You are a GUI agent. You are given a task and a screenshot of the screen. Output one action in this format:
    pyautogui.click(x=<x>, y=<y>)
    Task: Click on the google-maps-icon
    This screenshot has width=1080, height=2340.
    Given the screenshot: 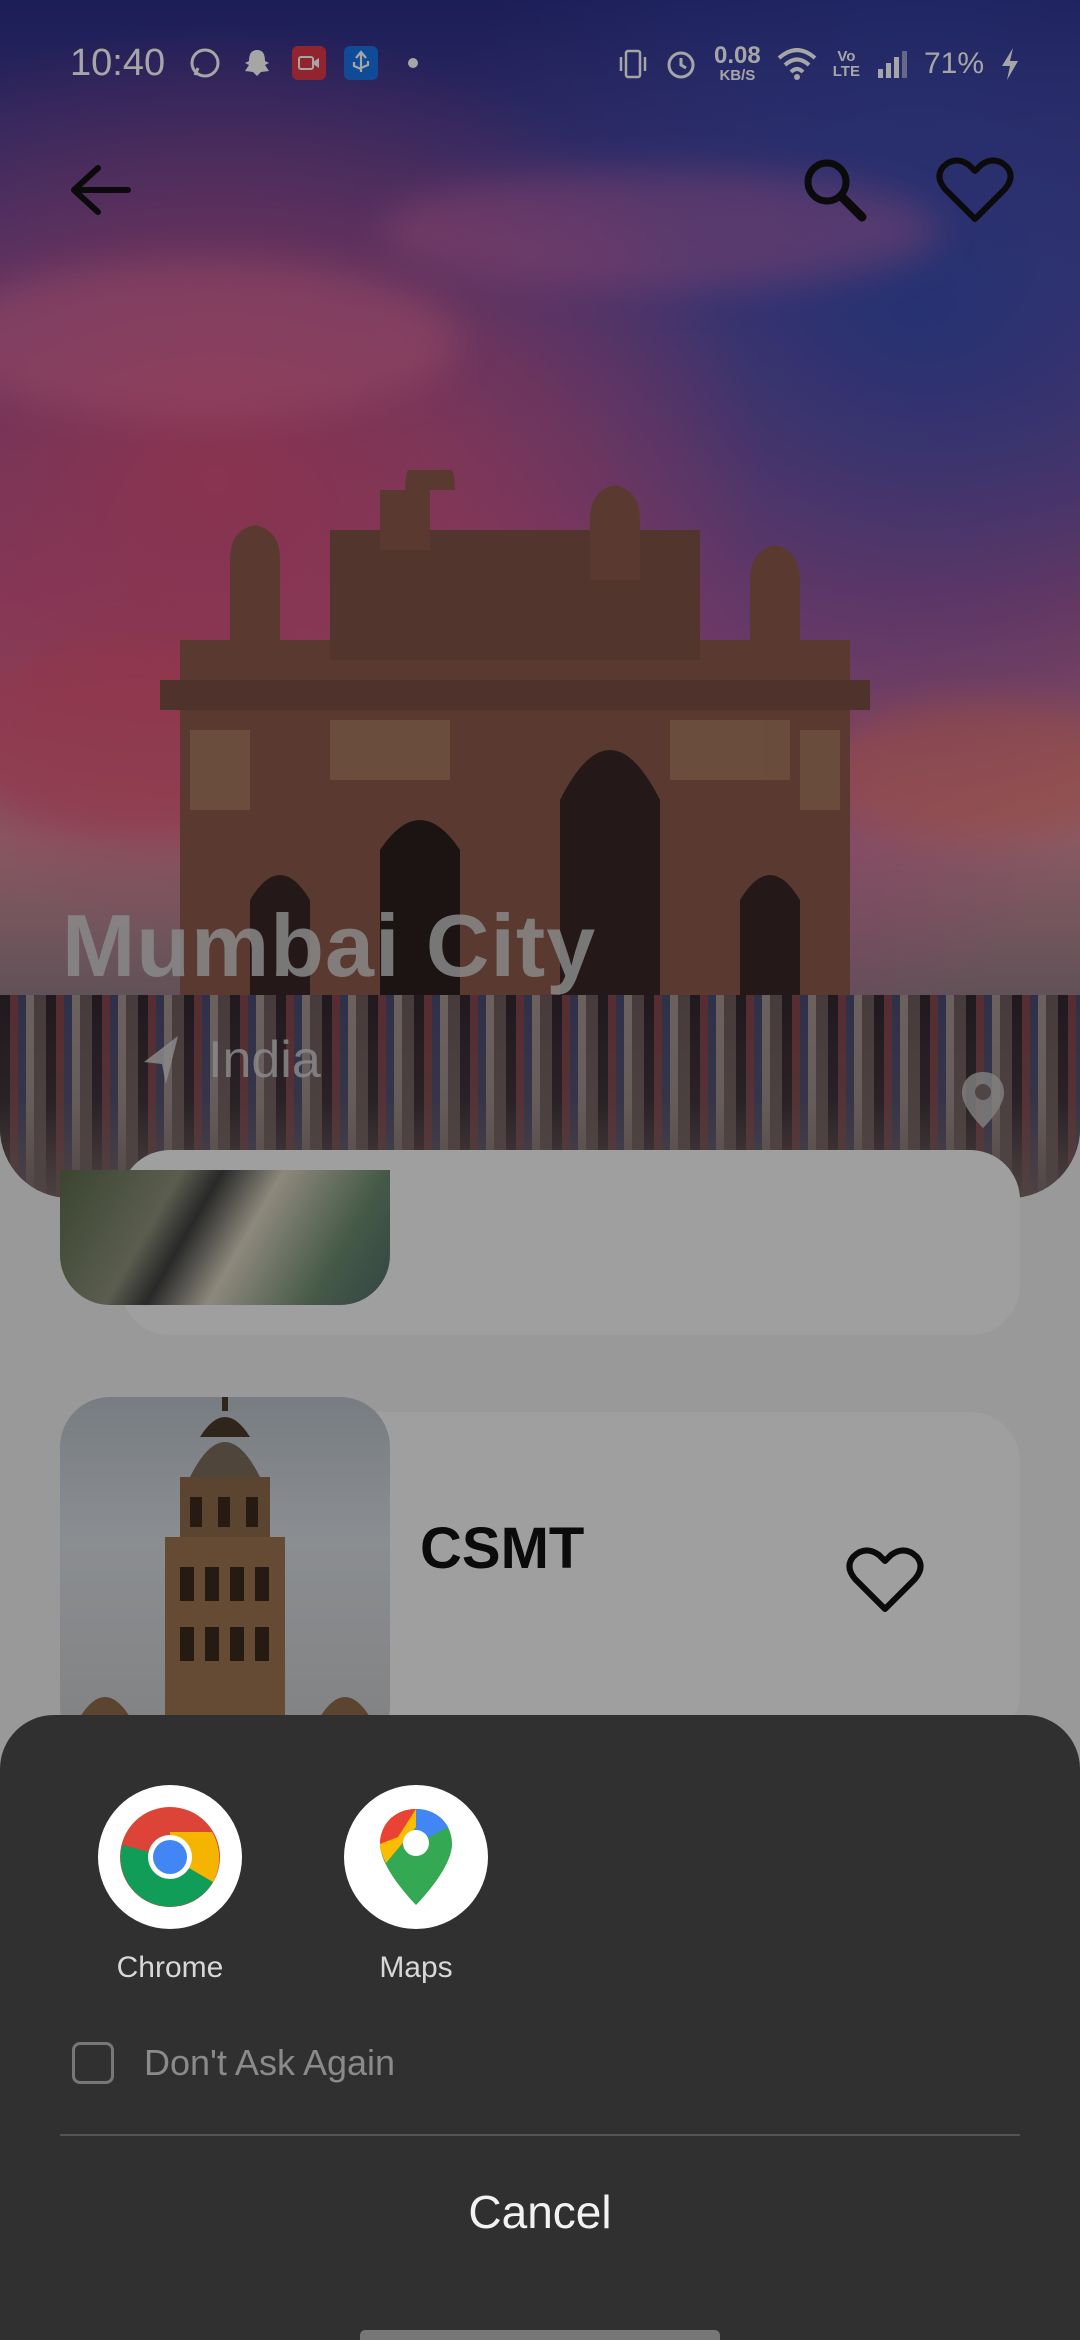 What is the action you would take?
    pyautogui.click(x=416, y=1857)
    